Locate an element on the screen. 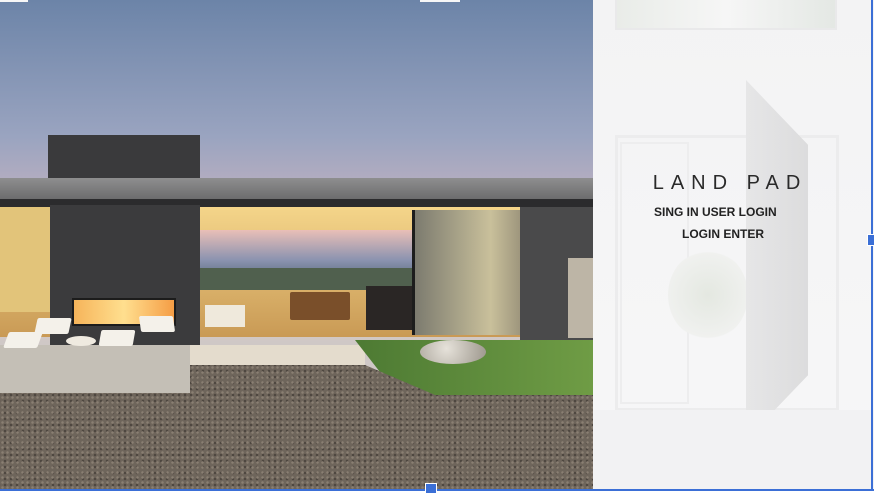 The image size is (874, 494). resize-handle-right is located at coordinates (870, 240).